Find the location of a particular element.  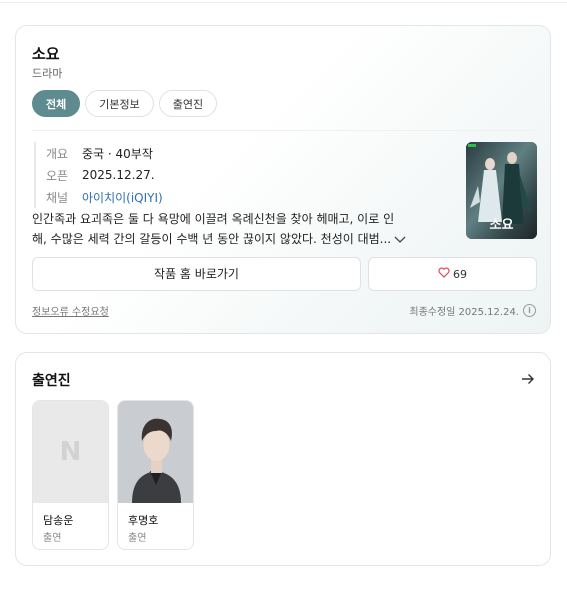

info-value: 2025.12.27. is located at coordinates (118, 175).